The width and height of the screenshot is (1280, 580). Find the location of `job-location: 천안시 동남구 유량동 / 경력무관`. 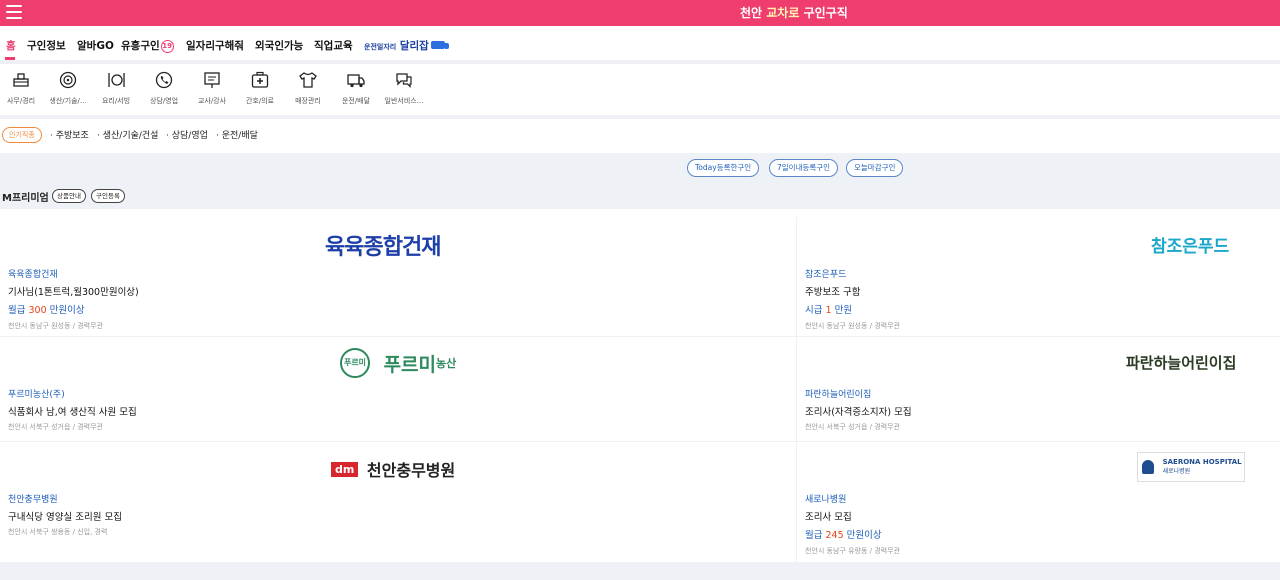

job-location: 천안시 동남구 유량동 / 경력무관 is located at coordinates (852, 551).